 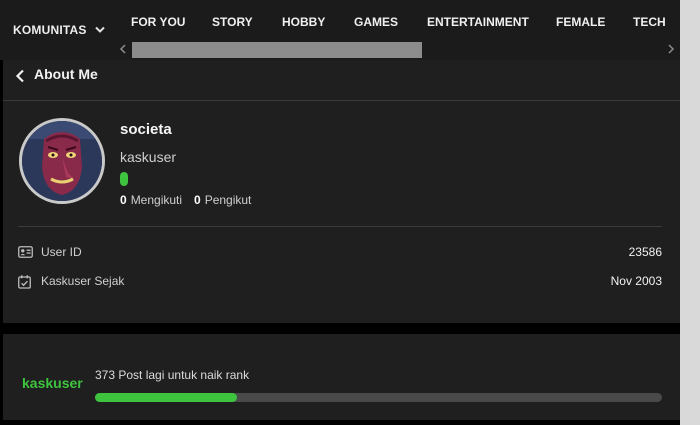 What do you see at coordinates (277, 50) in the screenshot?
I see `tabs-scrollbar-thumb` at bounding box center [277, 50].